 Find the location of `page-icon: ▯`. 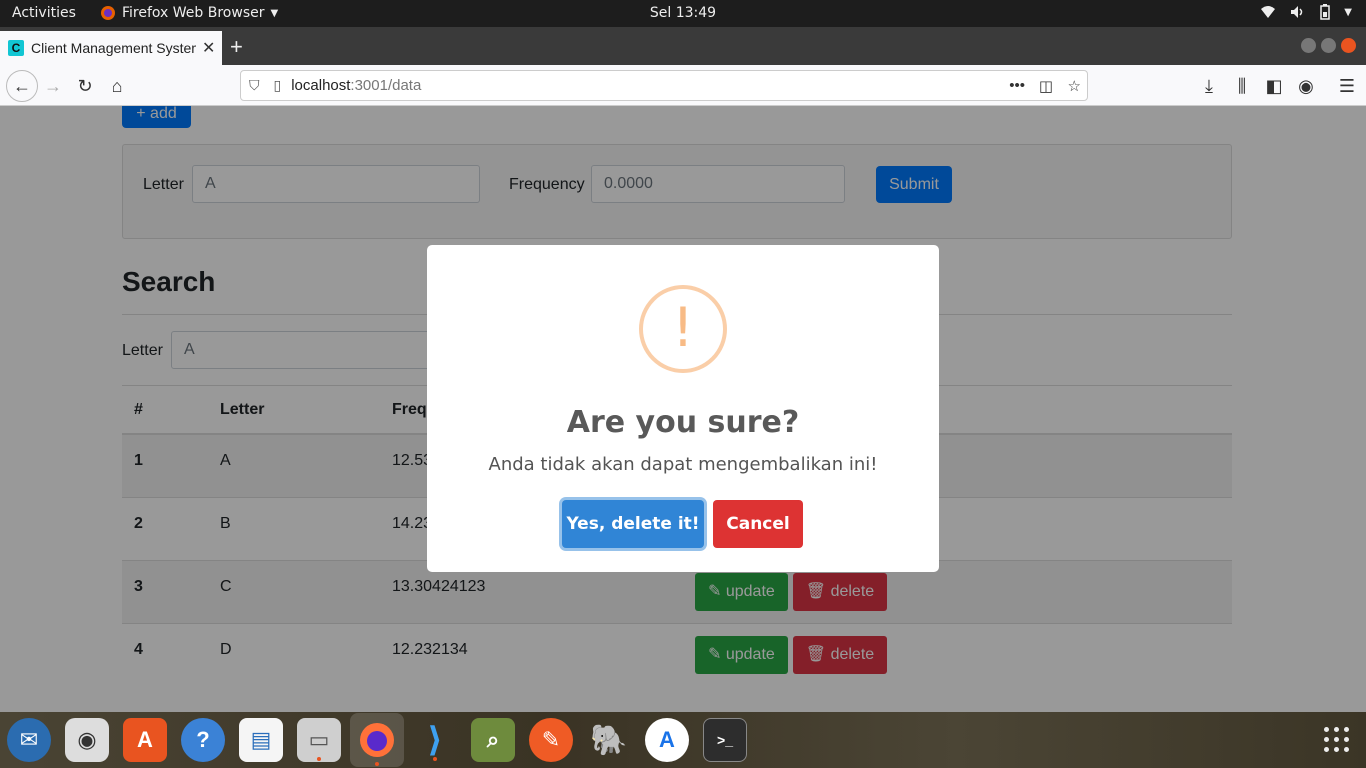

page-icon: ▯ is located at coordinates (278, 85).